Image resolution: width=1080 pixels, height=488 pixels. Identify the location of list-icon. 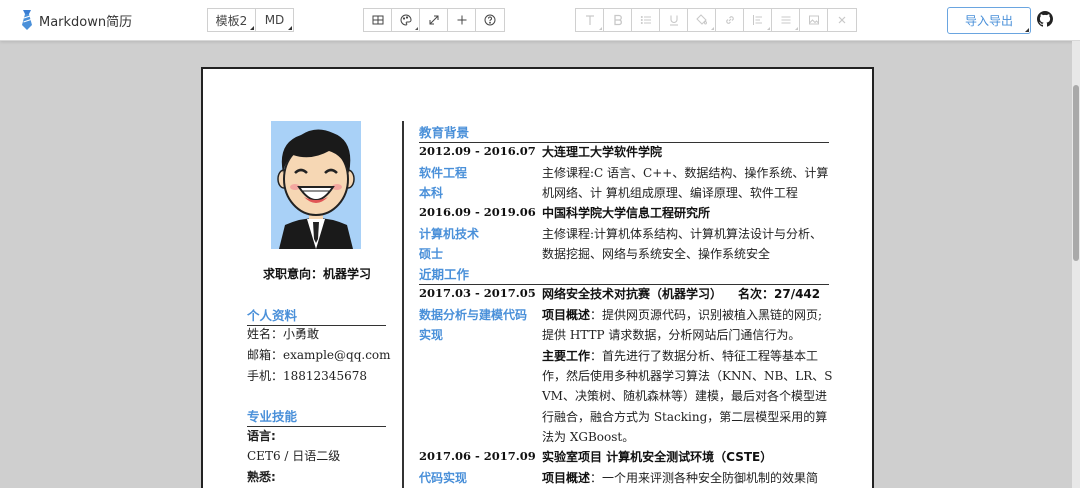
(646, 20).